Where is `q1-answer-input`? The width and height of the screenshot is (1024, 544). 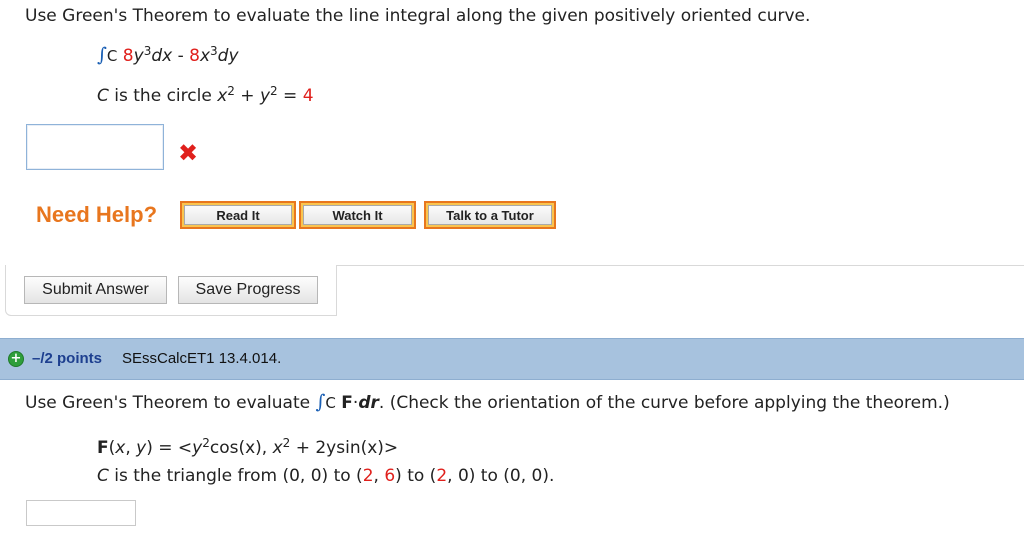
q1-answer-input is located at coordinates (95, 147).